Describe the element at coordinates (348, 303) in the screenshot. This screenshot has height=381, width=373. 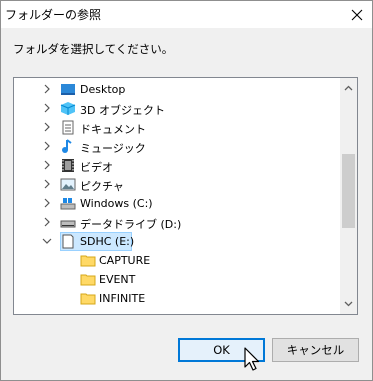
I see `scroll-down-icon` at that location.